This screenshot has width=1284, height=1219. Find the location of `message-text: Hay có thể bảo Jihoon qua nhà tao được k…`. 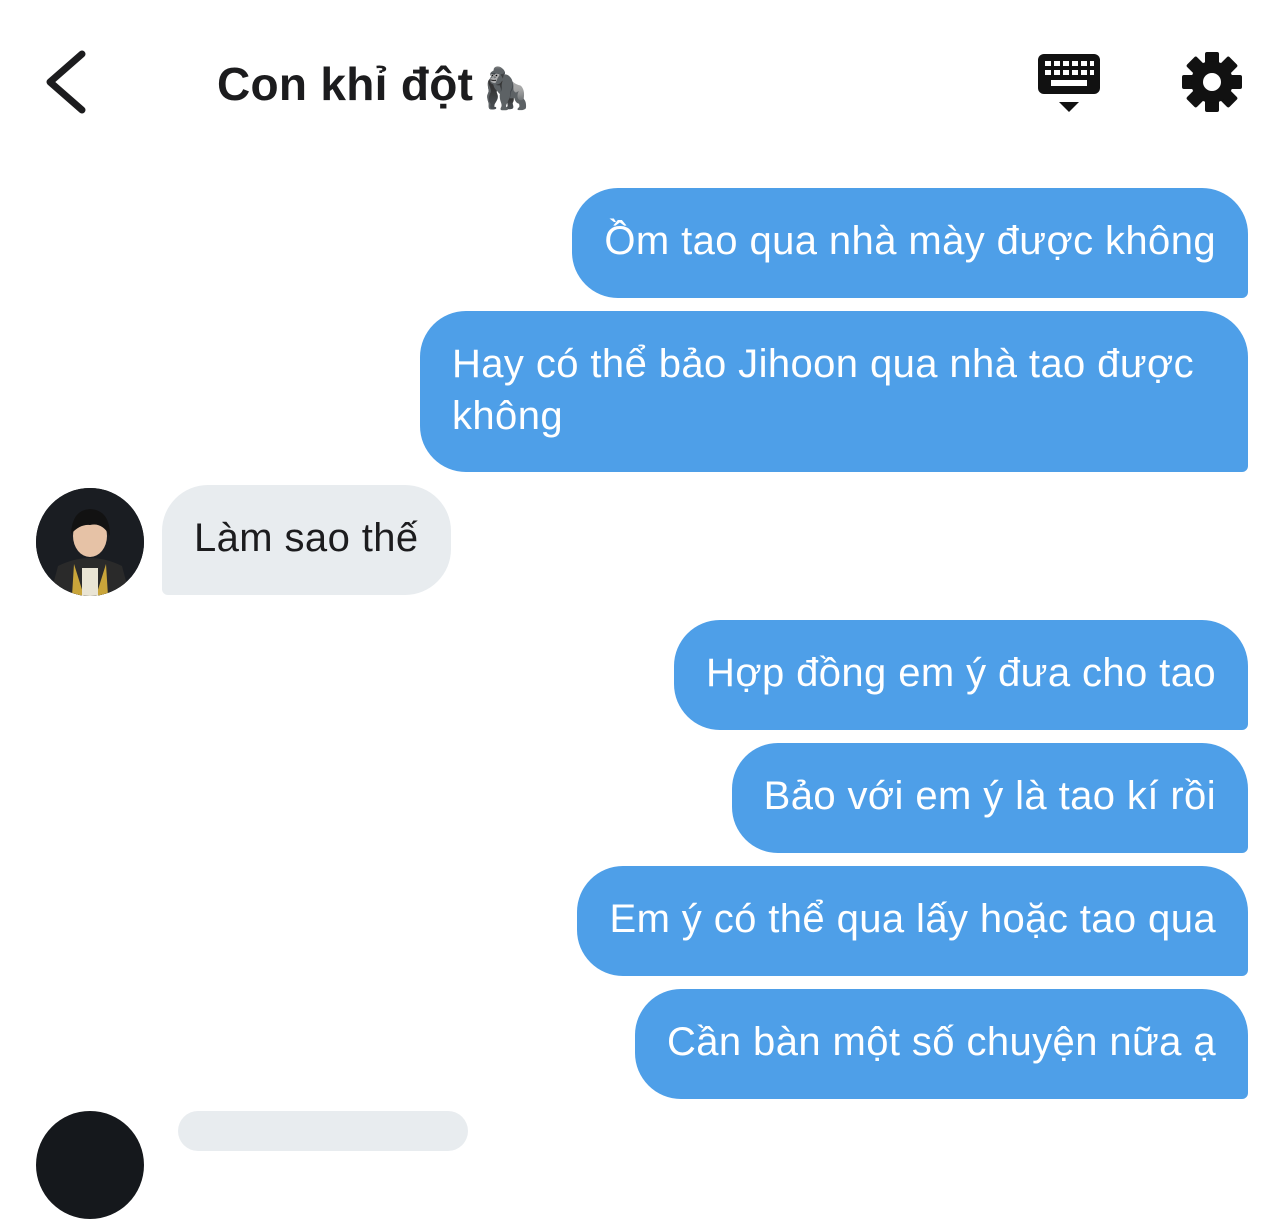

message-text: Hay có thể bảo Jihoon qua nhà tao được k… is located at coordinates (823, 390).